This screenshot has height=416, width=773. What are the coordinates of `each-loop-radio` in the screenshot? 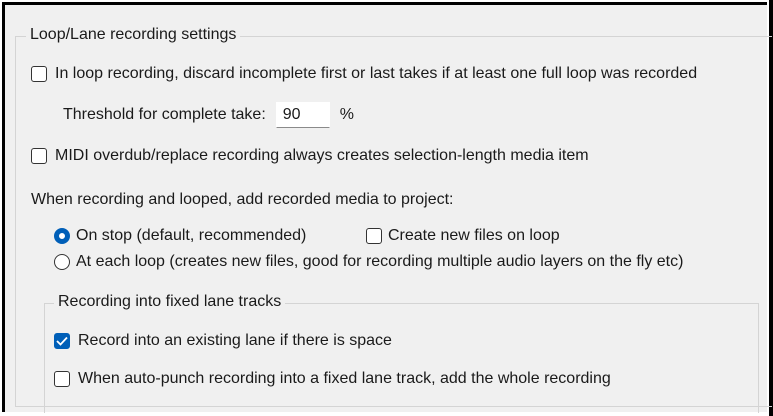 It's located at (62, 262).